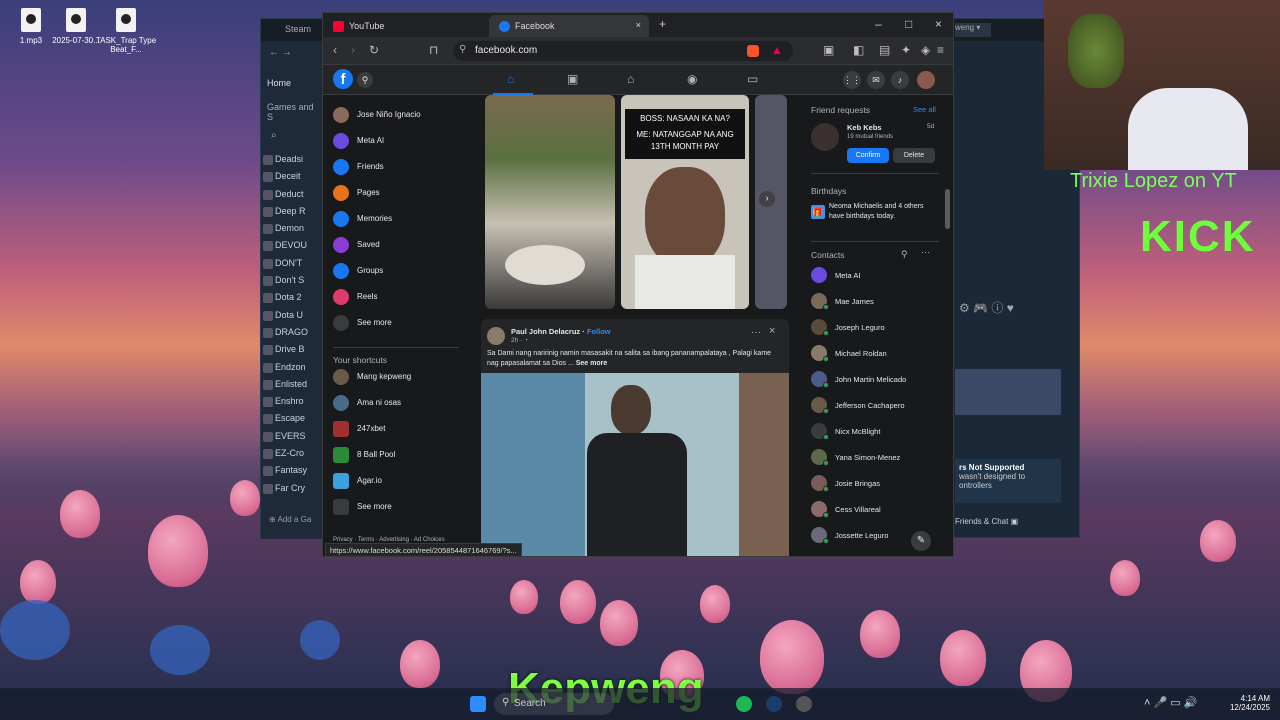 This screenshot has height=720, width=1280. What do you see at coordinates (398, 168) in the screenshot?
I see `nav-item-2: Friends` at bounding box center [398, 168].